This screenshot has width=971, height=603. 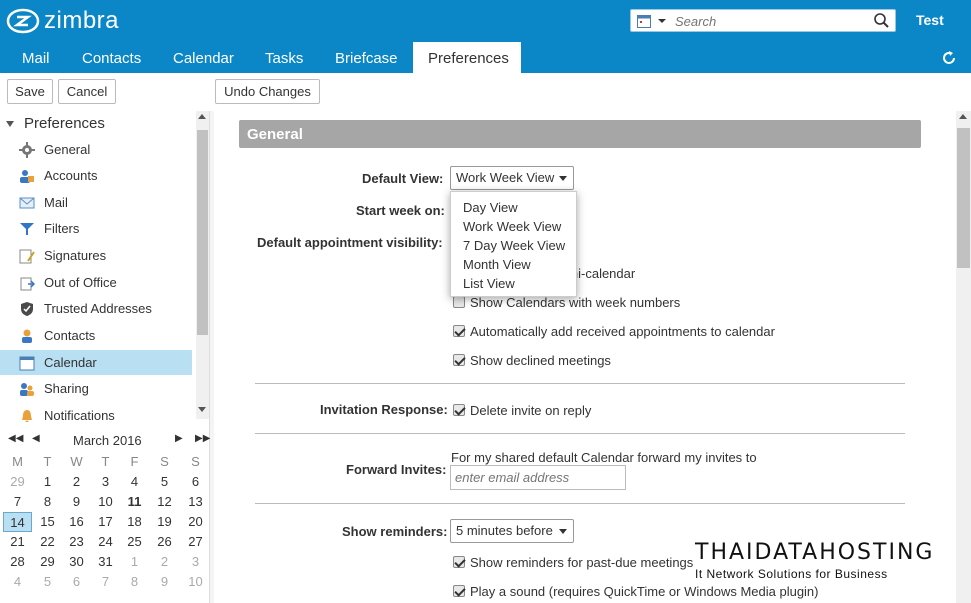 What do you see at coordinates (76, 542) in the screenshot?
I see `calendar-day: 23` at bounding box center [76, 542].